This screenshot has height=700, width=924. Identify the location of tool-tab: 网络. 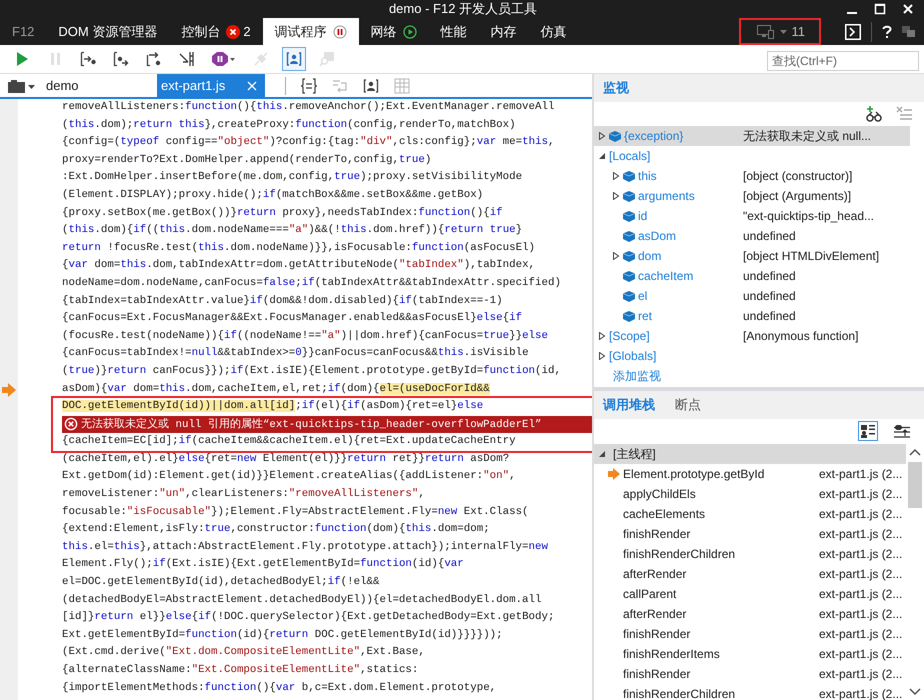
(393, 31).